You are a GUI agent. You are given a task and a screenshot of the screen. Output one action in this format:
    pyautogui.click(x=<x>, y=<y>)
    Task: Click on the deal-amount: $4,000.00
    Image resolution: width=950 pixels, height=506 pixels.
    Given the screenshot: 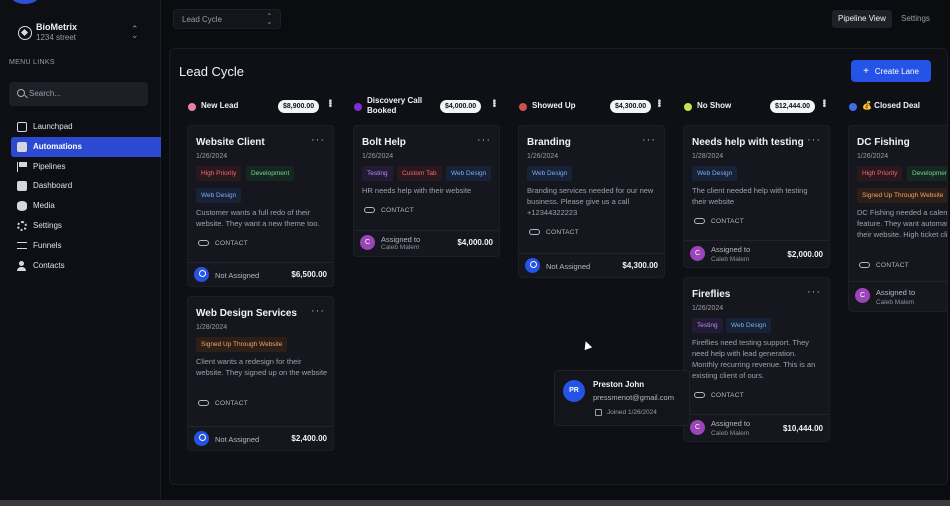 What is the action you would take?
    pyautogui.click(x=475, y=242)
    